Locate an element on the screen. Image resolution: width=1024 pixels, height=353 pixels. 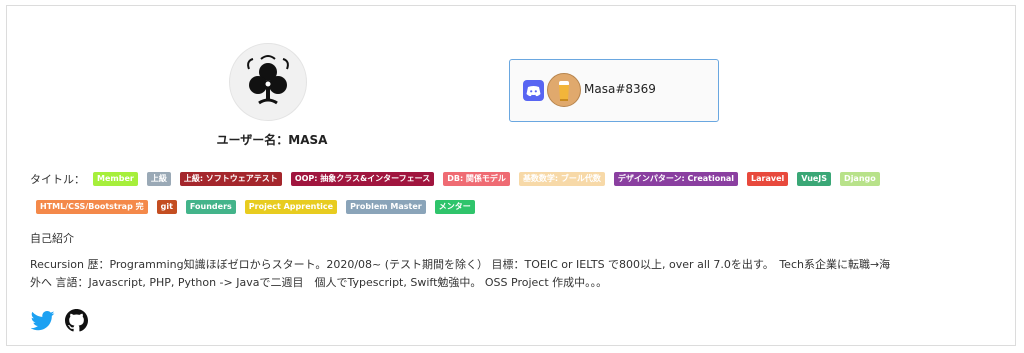
title-badge: 上級: ソフトウェアテスト is located at coordinates (230, 179).